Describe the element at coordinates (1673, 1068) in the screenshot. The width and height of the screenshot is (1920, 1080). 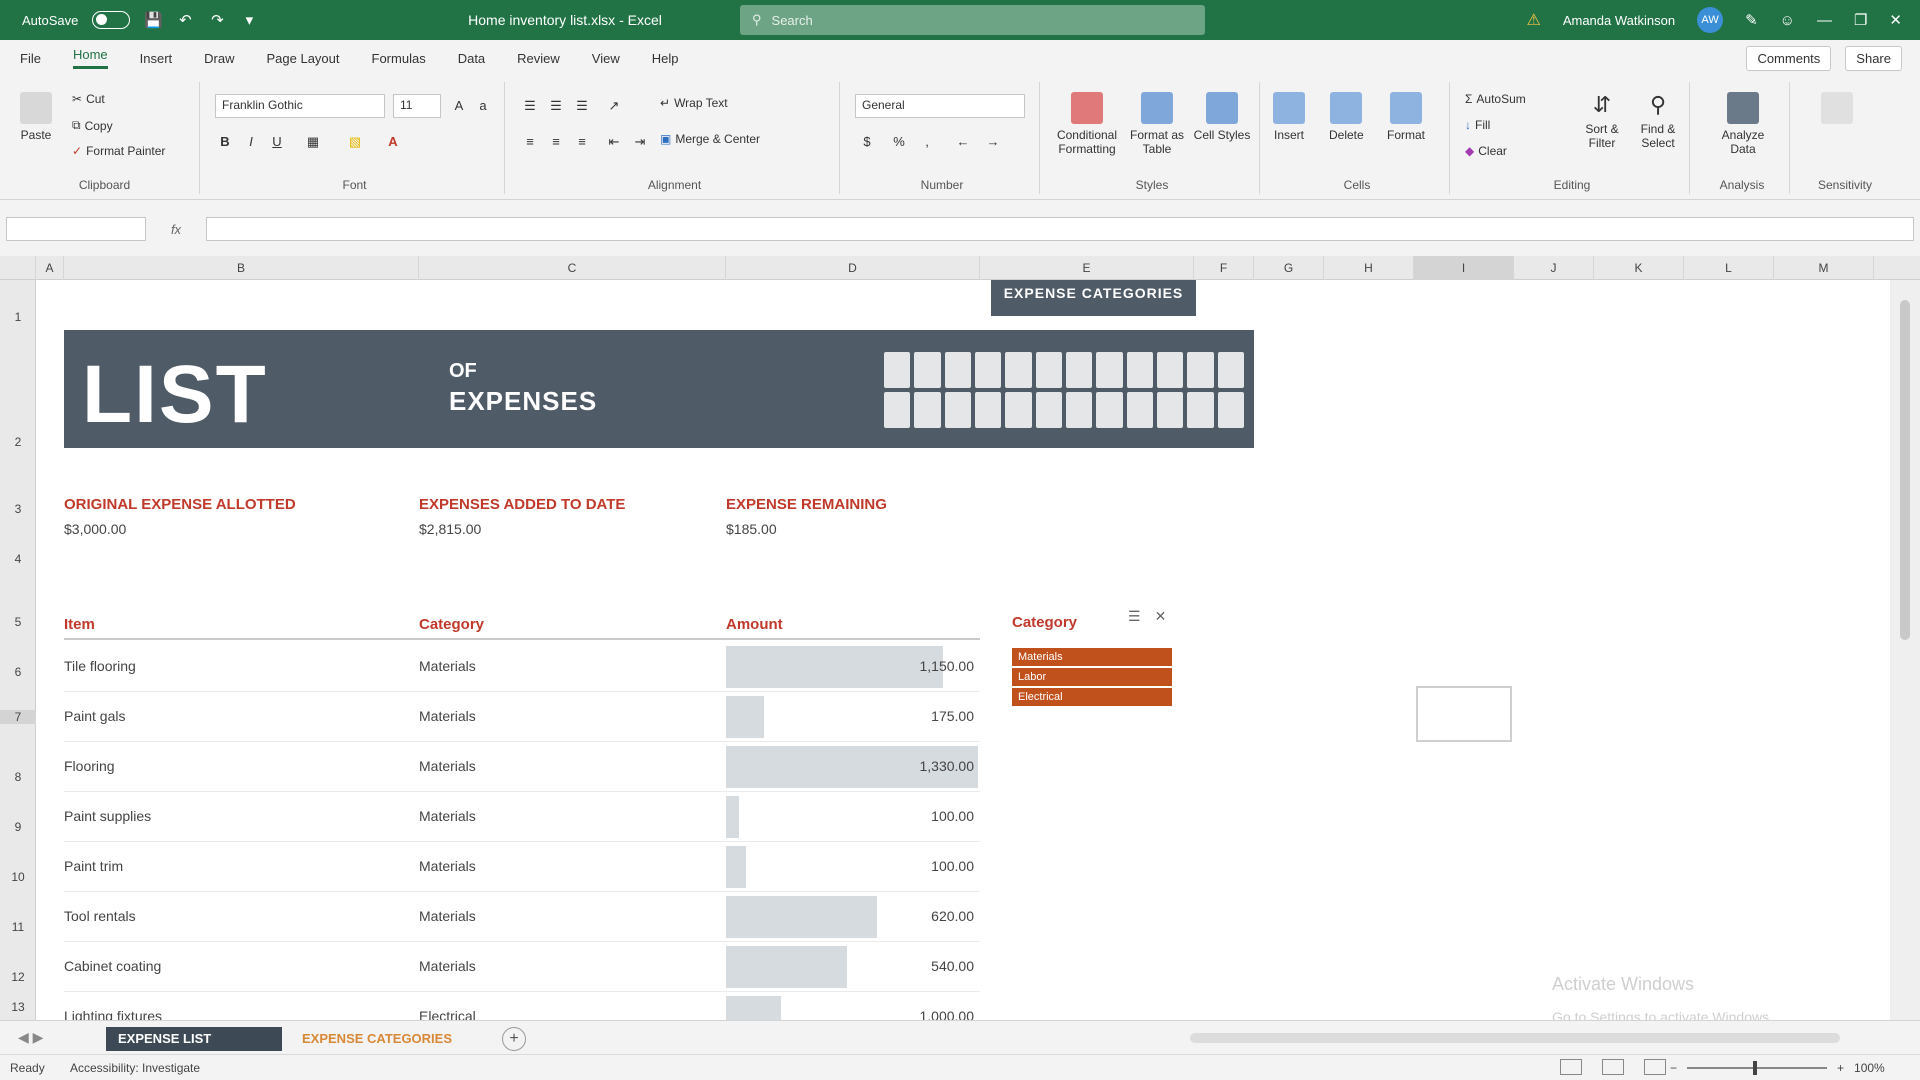
I see `zoom-out-icon: −` at that location.